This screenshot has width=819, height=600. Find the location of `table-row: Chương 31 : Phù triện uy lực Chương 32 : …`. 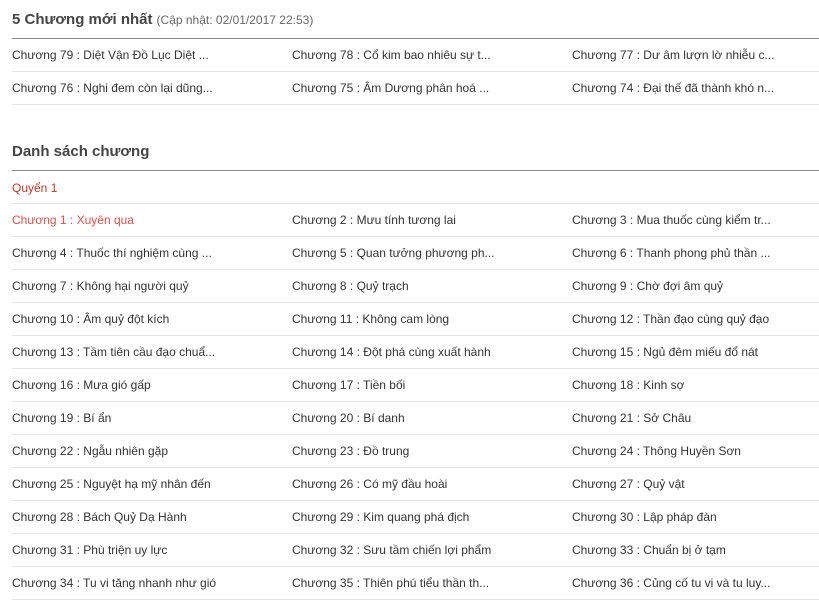

table-row: Chương 31 : Phù triện uy lực Chương 32 : … is located at coordinates (415, 550).